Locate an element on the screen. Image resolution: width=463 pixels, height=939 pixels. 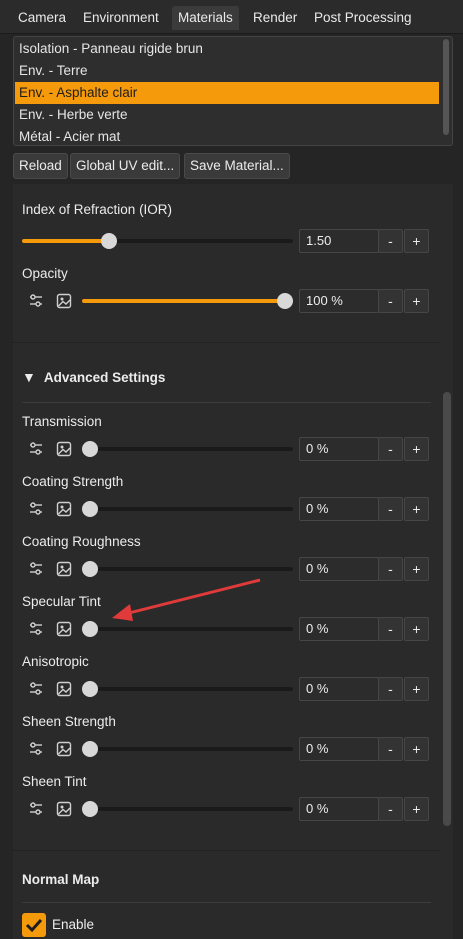
coating-roughness-slider is located at coordinates (187, 569).